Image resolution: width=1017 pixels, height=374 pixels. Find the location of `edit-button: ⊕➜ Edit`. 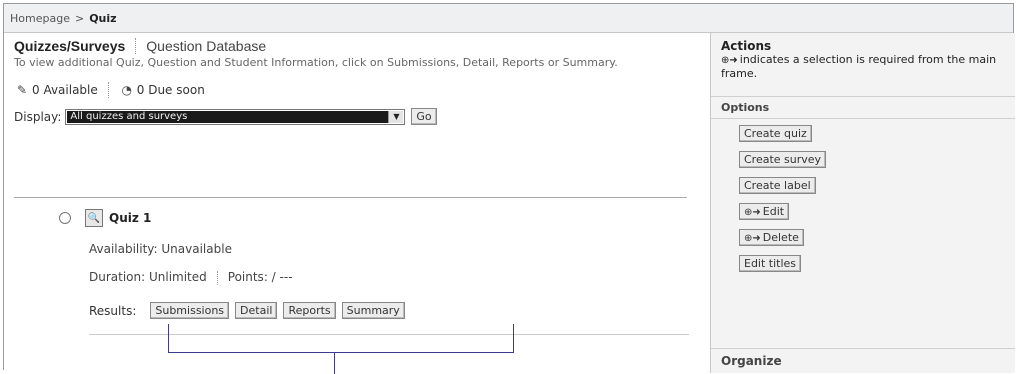

edit-button: ⊕➜ Edit is located at coordinates (764, 211).